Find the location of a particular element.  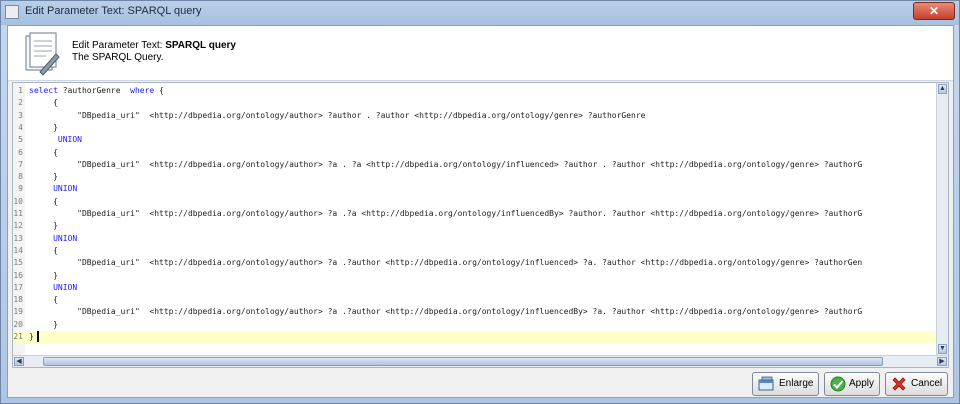

window-icon is located at coordinates (12, 12).